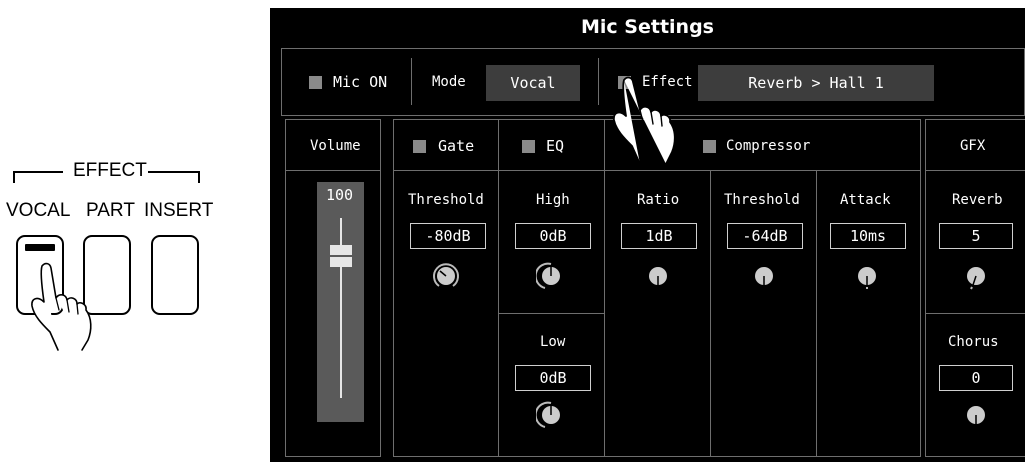 The image size is (1025, 462). Describe the element at coordinates (335, 146) in the screenshot. I see `volume-label: Volume` at that location.